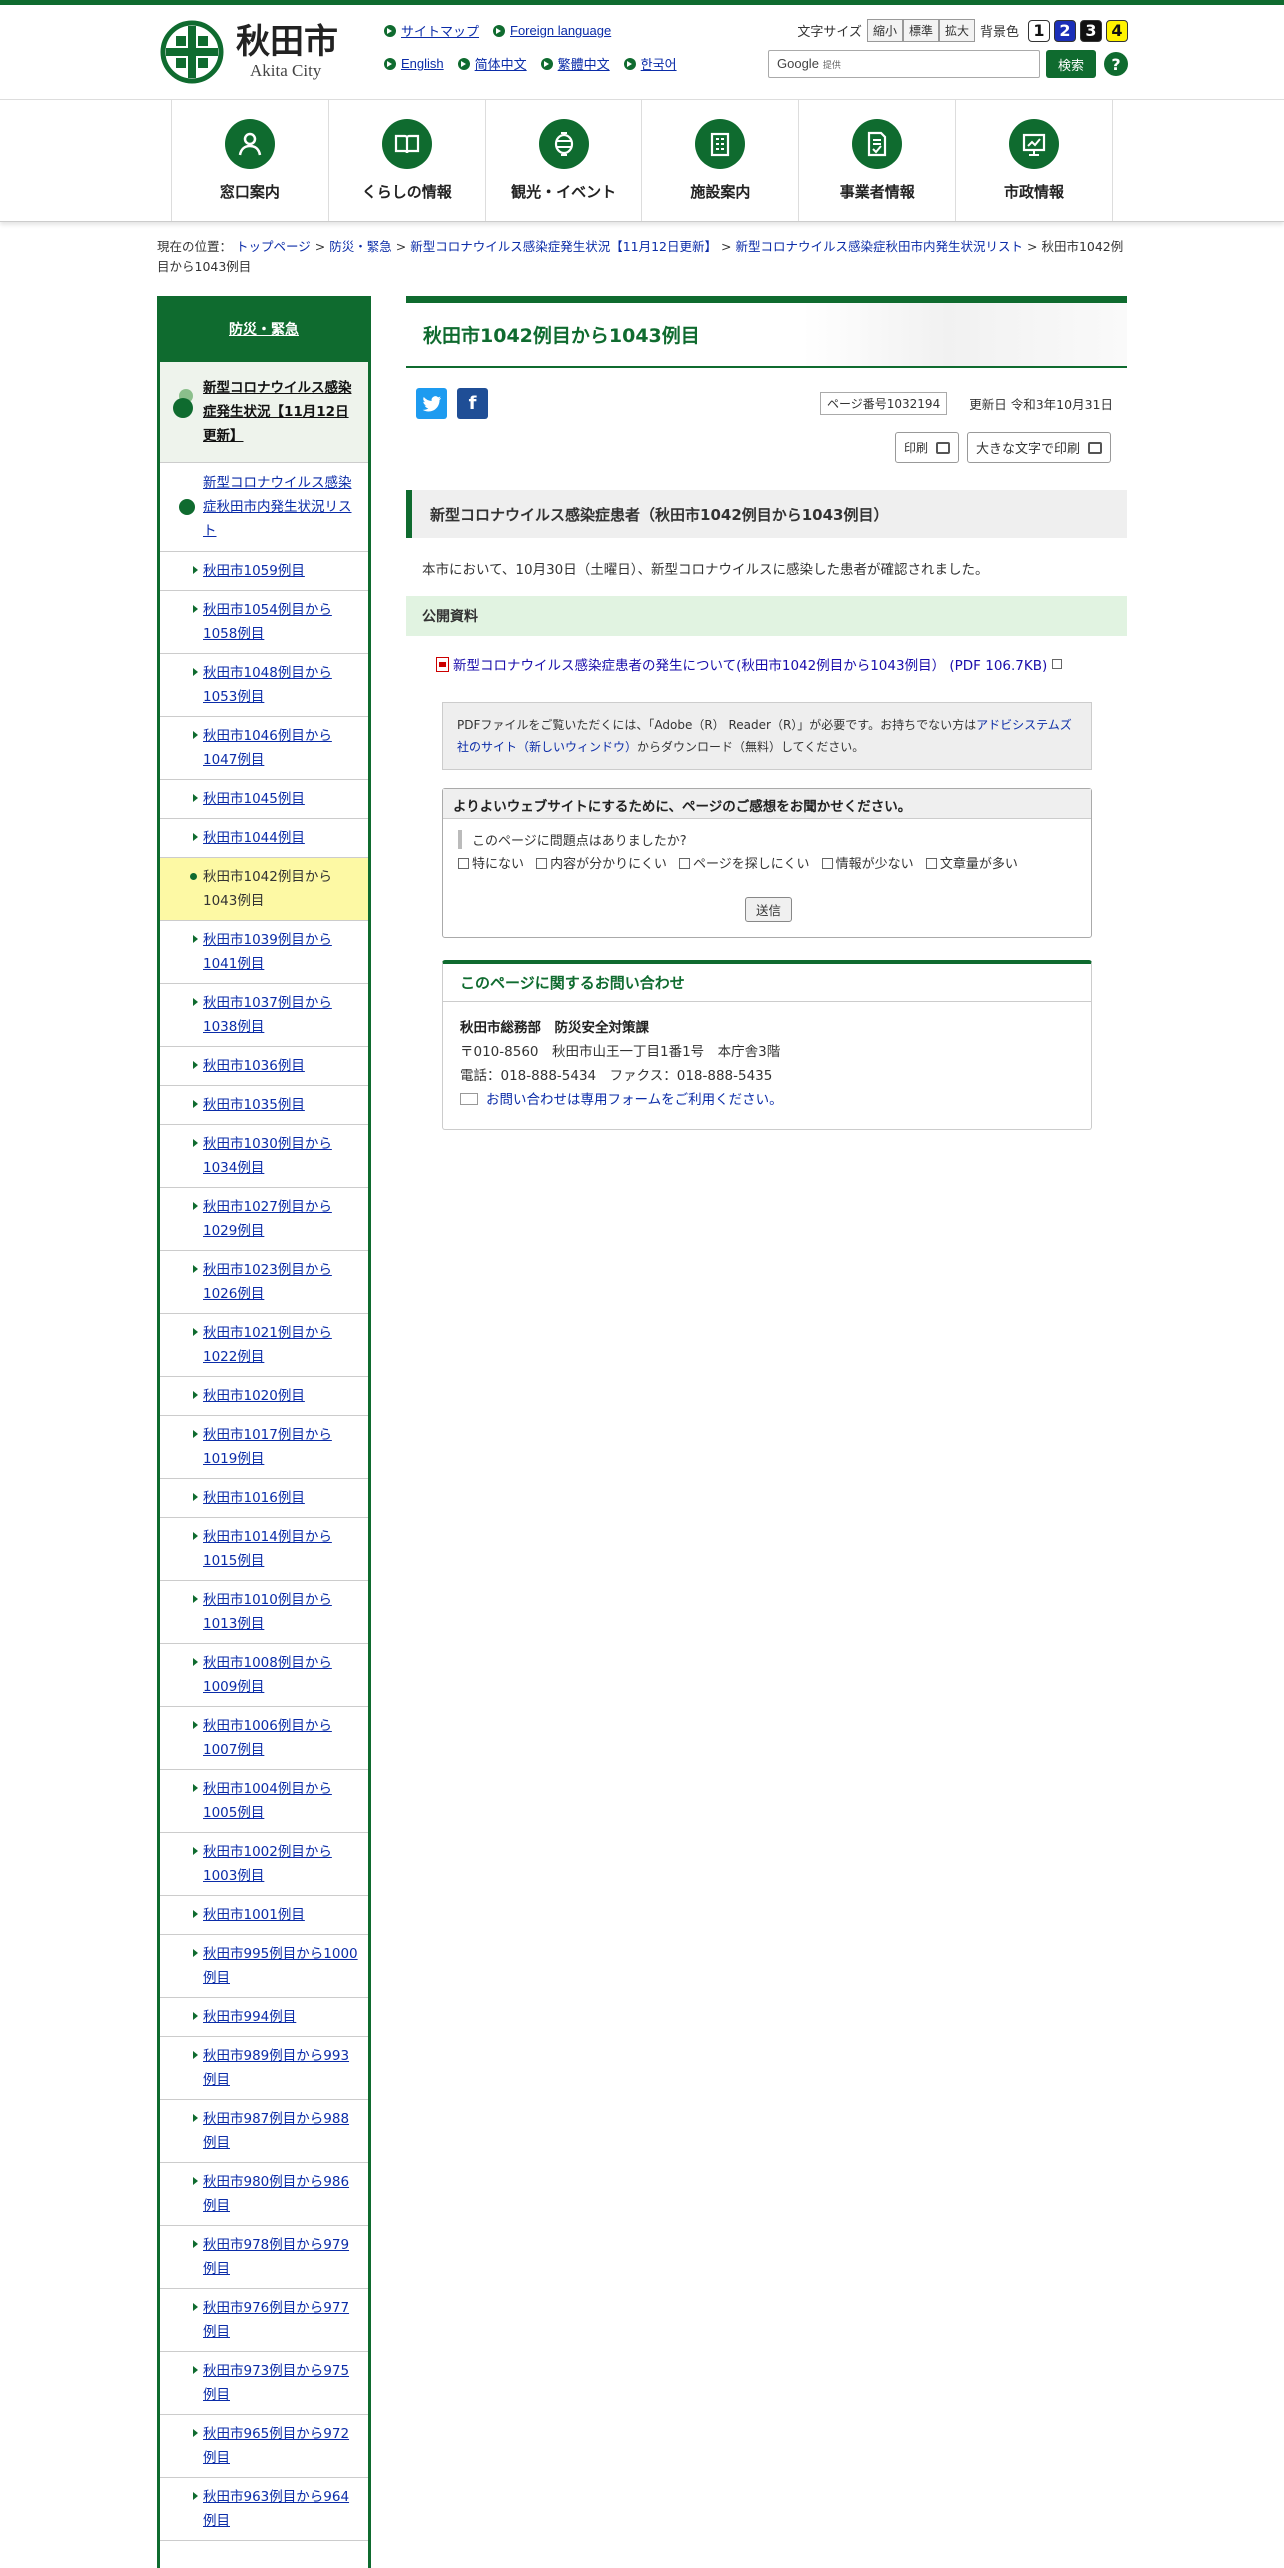 This screenshot has height=2568, width=1284. Describe the element at coordinates (878, 160) in the screenshot. I see `gnav-business-info: 事業者情報` at that location.